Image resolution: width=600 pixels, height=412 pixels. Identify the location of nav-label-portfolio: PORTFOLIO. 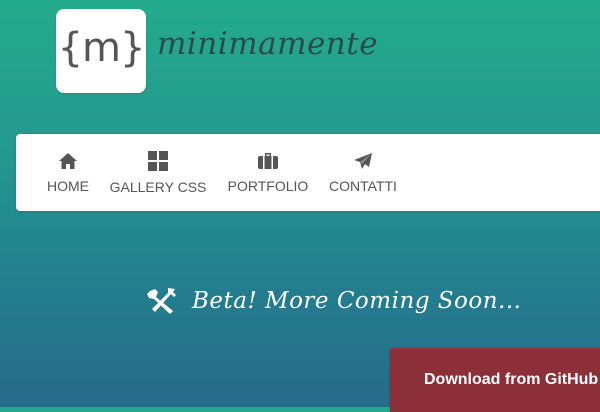
(268, 185).